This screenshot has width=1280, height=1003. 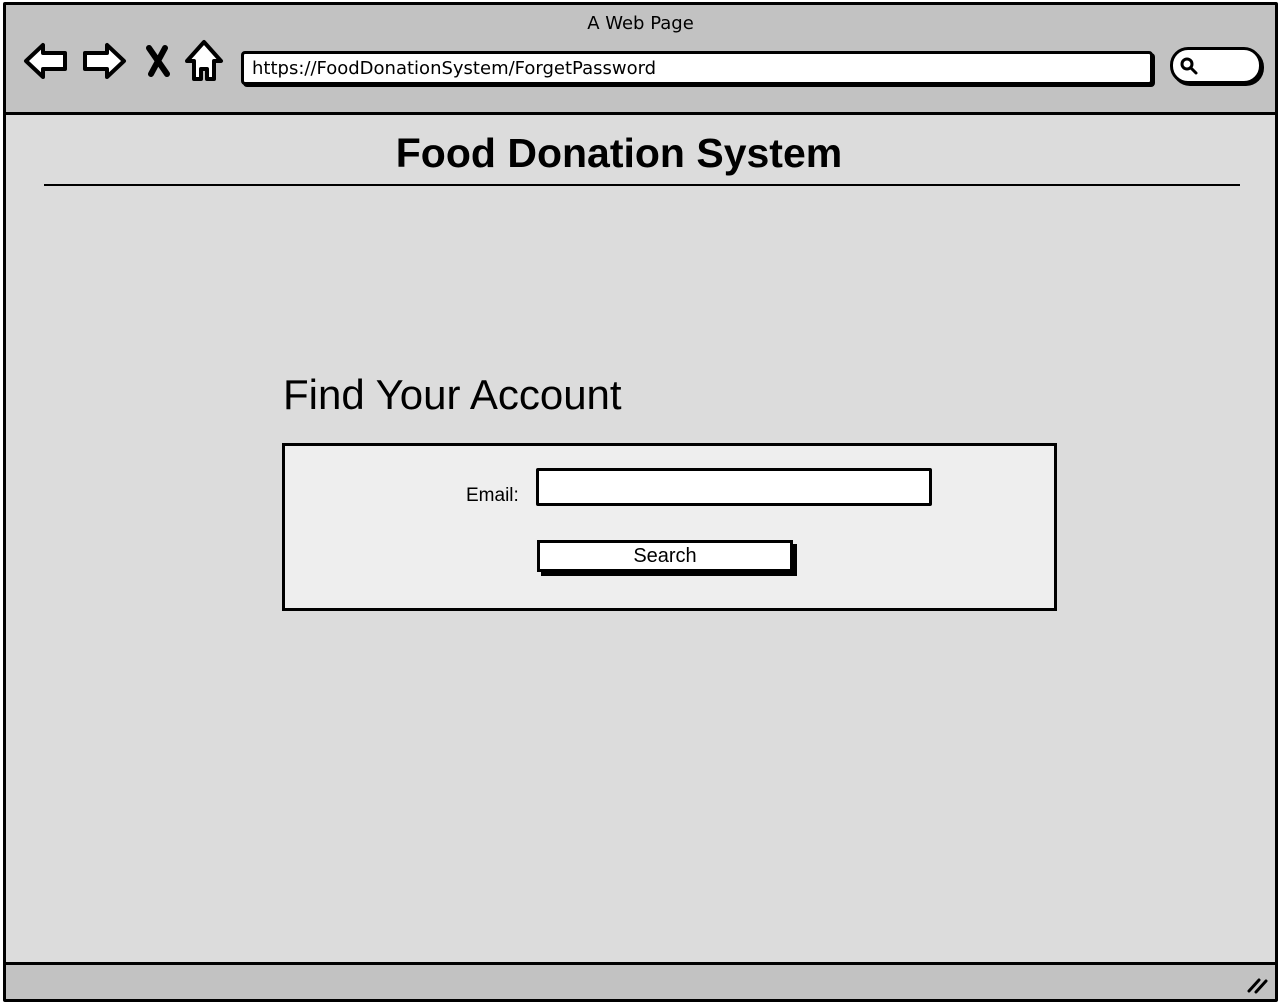 I want to click on home-icon, so click(x=204, y=60).